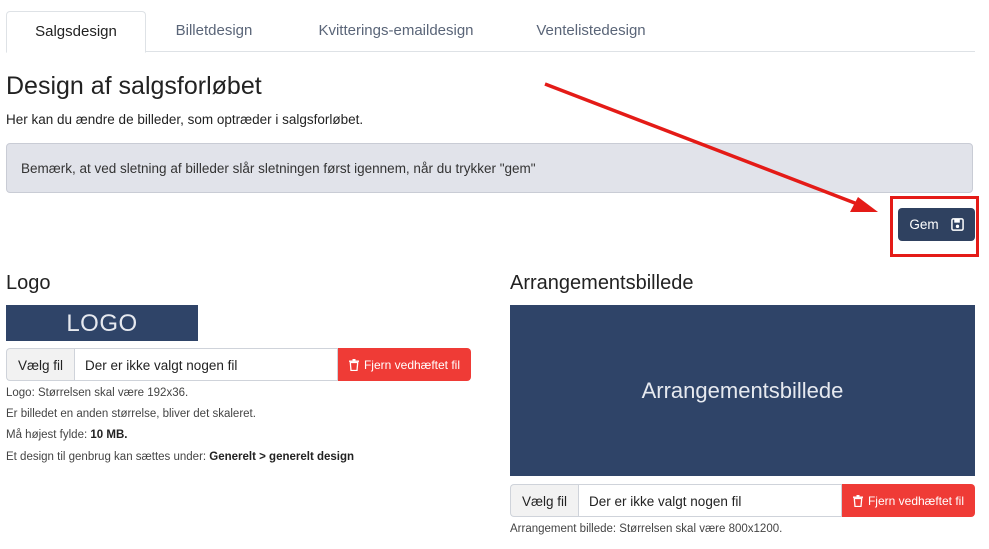 This screenshot has height=549, width=989. I want to click on event-image-remove-file-button: Fjern vedhæftet fil, so click(908, 500).